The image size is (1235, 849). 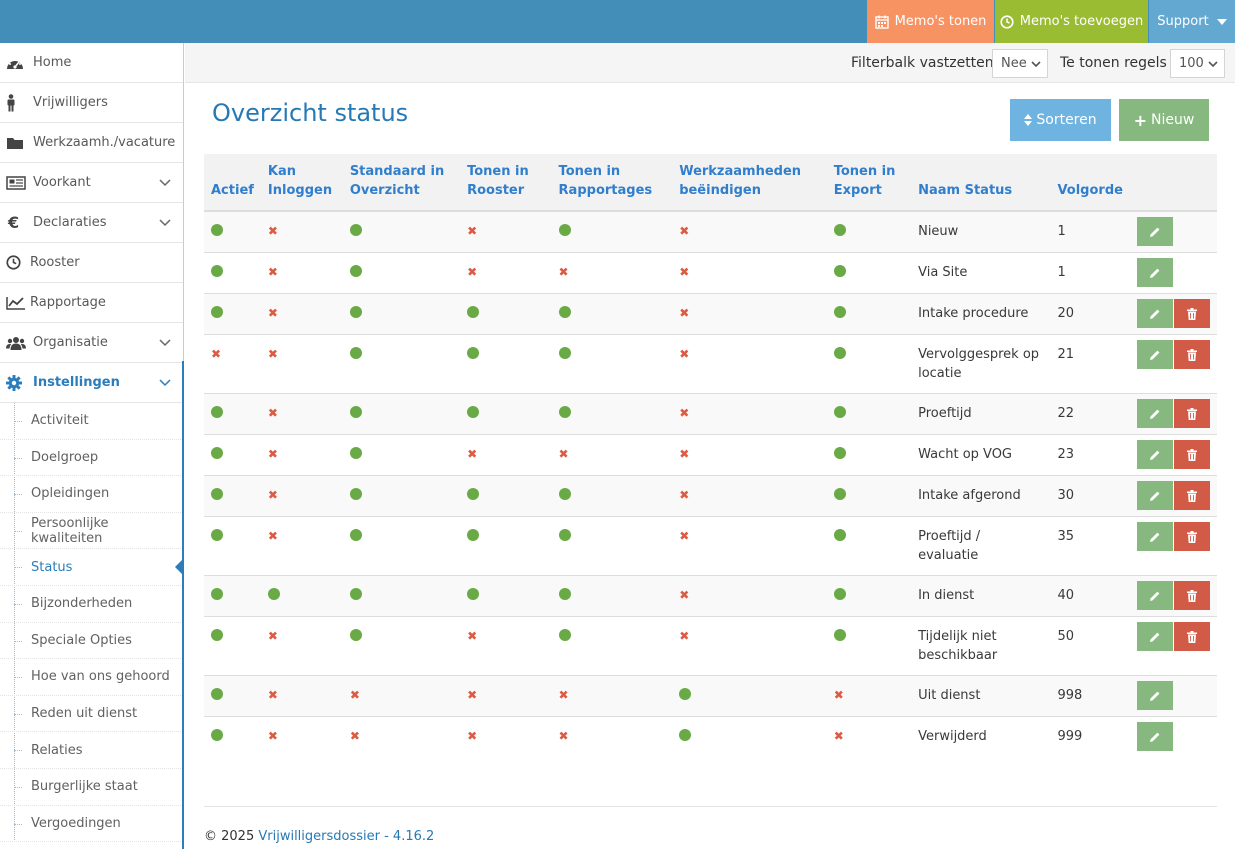 What do you see at coordinates (1020, 63) in the screenshot?
I see `pin-filter-select: Nee` at bounding box center [1020, 63].